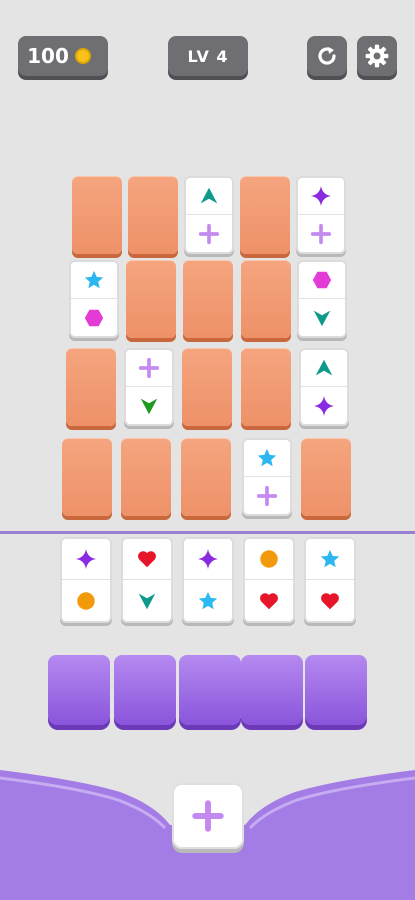 The height and width of the screenshot is (900, 415). What do you see at coordinates (83, 56) in the screenshot?
I see `coin-icon` at bounding box center [83, 56].